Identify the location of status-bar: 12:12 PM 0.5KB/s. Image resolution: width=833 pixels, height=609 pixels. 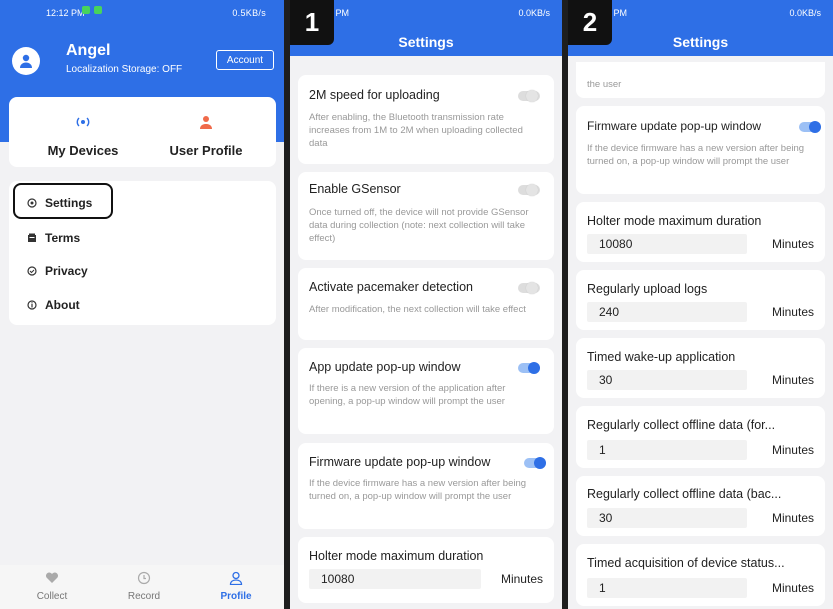
(142, 13).